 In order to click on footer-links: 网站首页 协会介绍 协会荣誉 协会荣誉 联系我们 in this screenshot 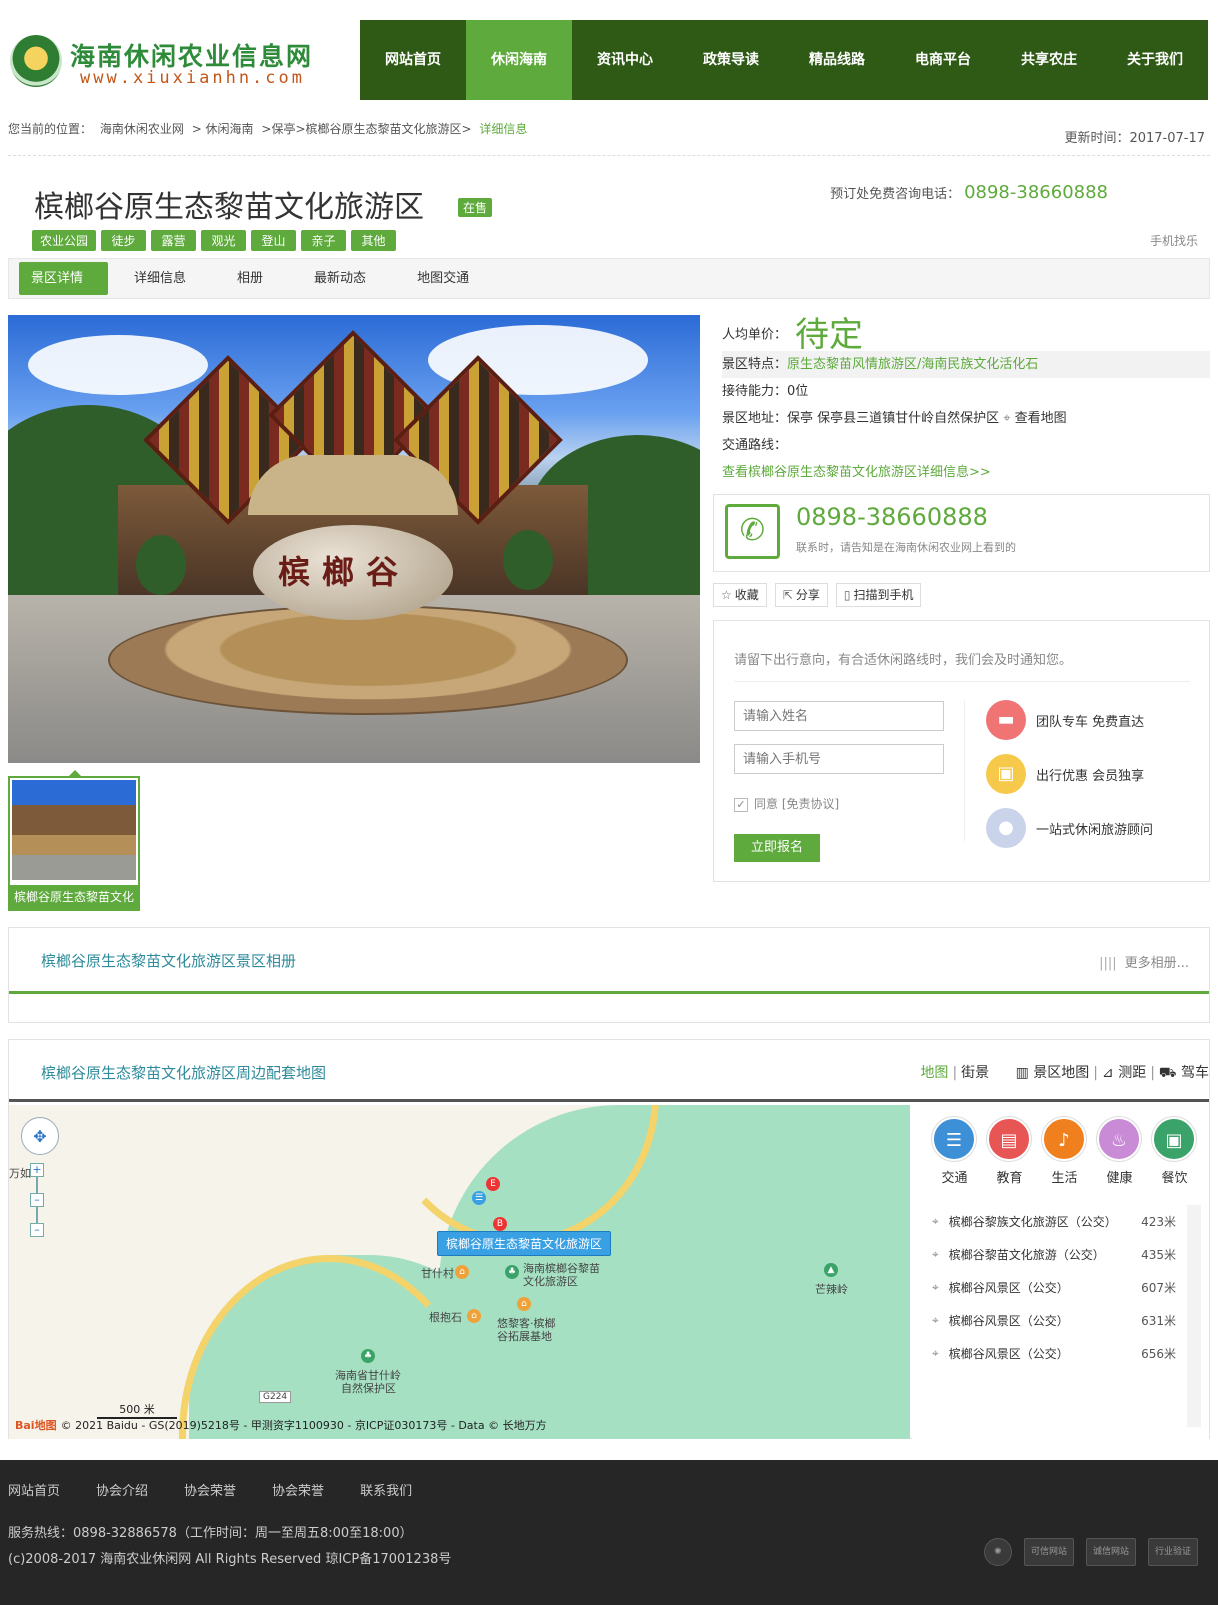, I will do `click(228, 1489)`.